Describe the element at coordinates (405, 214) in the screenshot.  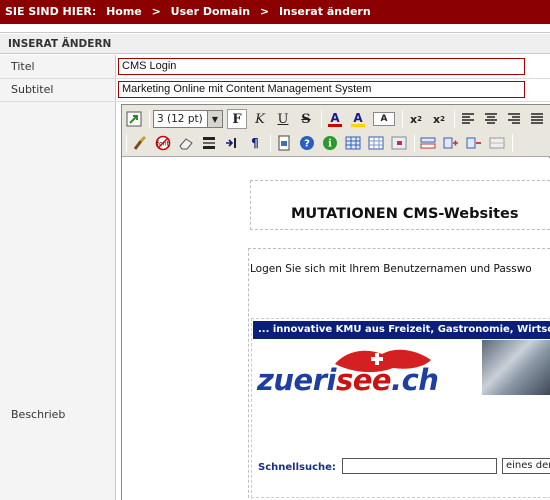
I see `content-heading: MUTATIONEN CMS-Websites` at that location.